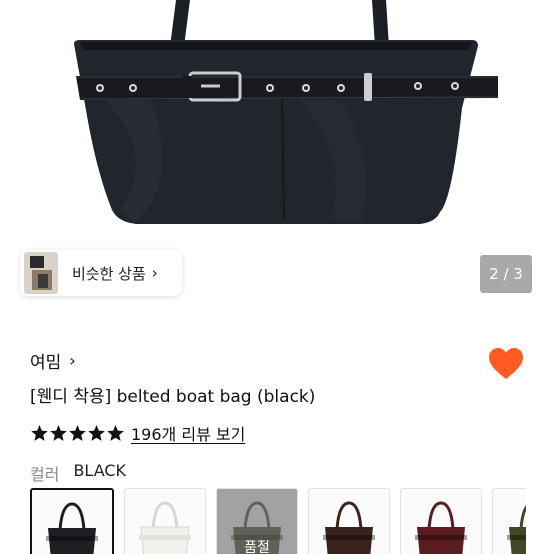  I want to click on similar-products-button: 비슷한 상품 ›, so click(101, 273).